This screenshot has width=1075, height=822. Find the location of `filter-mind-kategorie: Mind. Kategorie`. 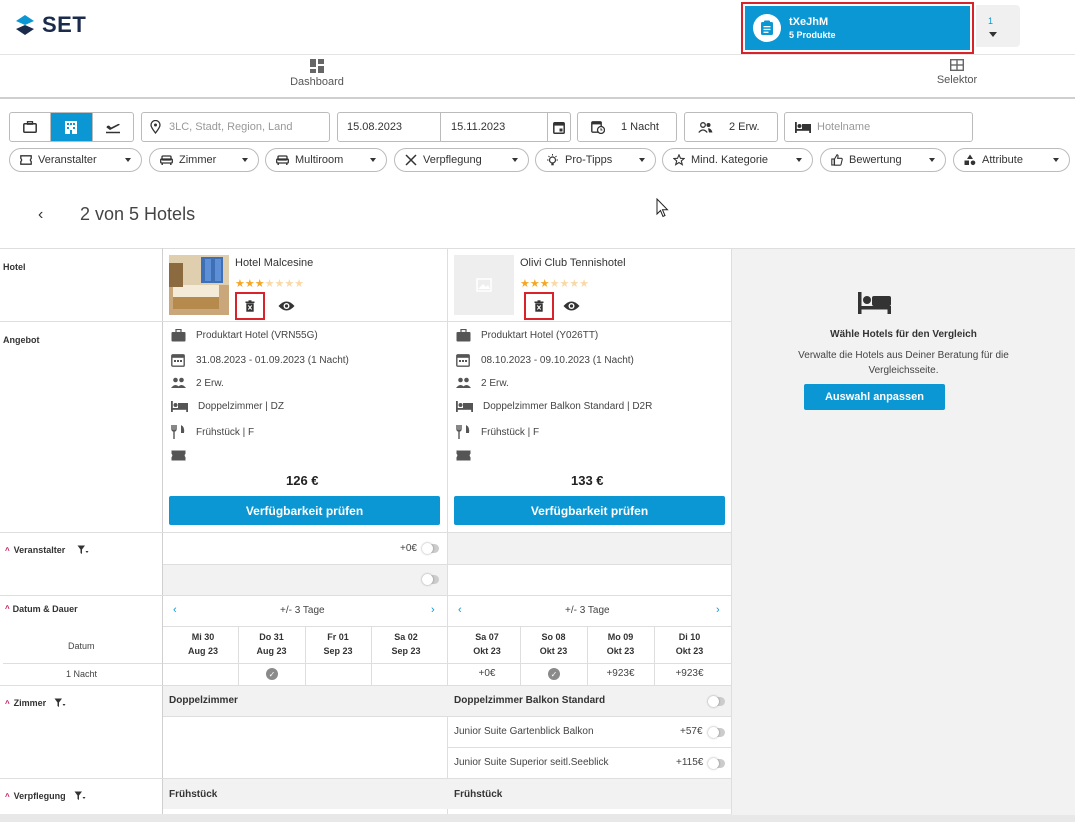

filter-mind-kategorie: Mind. Kategorie is located at coordinates (737, 160).